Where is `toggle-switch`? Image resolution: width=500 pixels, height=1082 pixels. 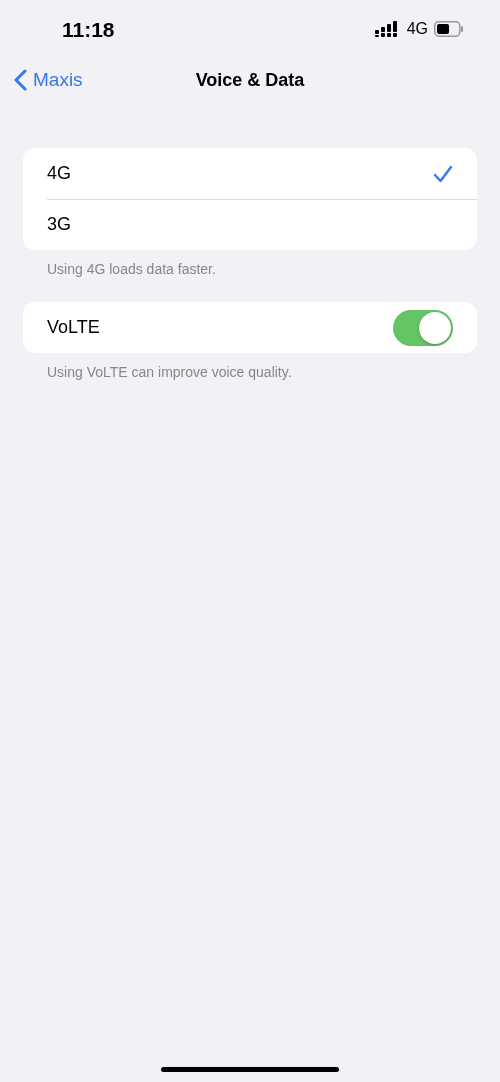
toggle-switch is located at coordinates (423, 327).